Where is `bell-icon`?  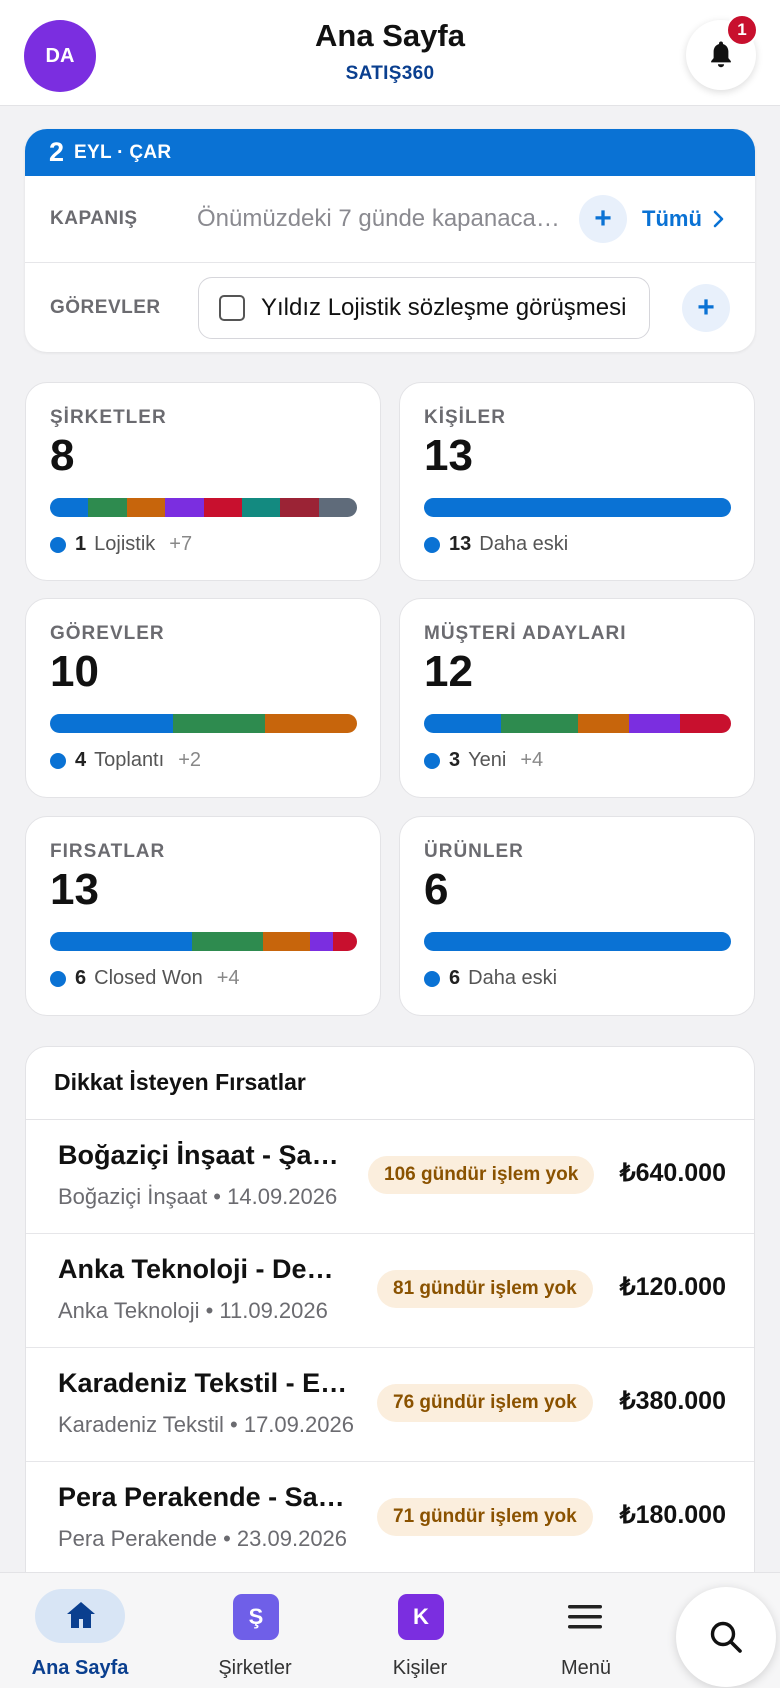
bell-icon is located at coordinates (721, 54).